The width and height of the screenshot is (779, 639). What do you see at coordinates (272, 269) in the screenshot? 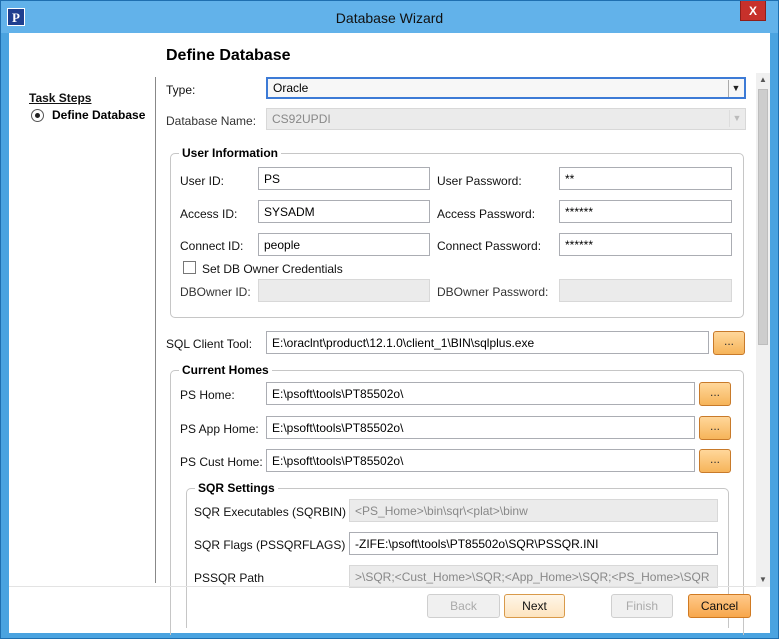
I see `db-owner-credentials-label: Set DB Owner Credentials` at bounding box center [272, 269].